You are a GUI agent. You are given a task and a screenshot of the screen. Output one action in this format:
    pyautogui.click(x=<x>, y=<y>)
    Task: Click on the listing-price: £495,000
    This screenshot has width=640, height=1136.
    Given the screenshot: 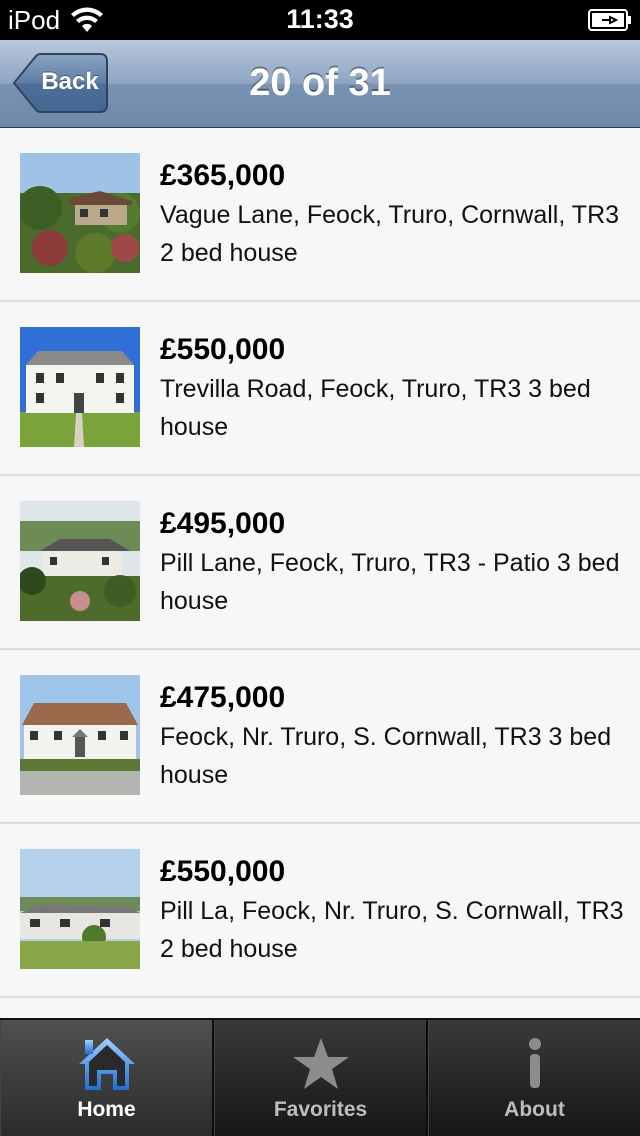 What is the action you would take?
    pyautogui.click(x=223, y=523)
    